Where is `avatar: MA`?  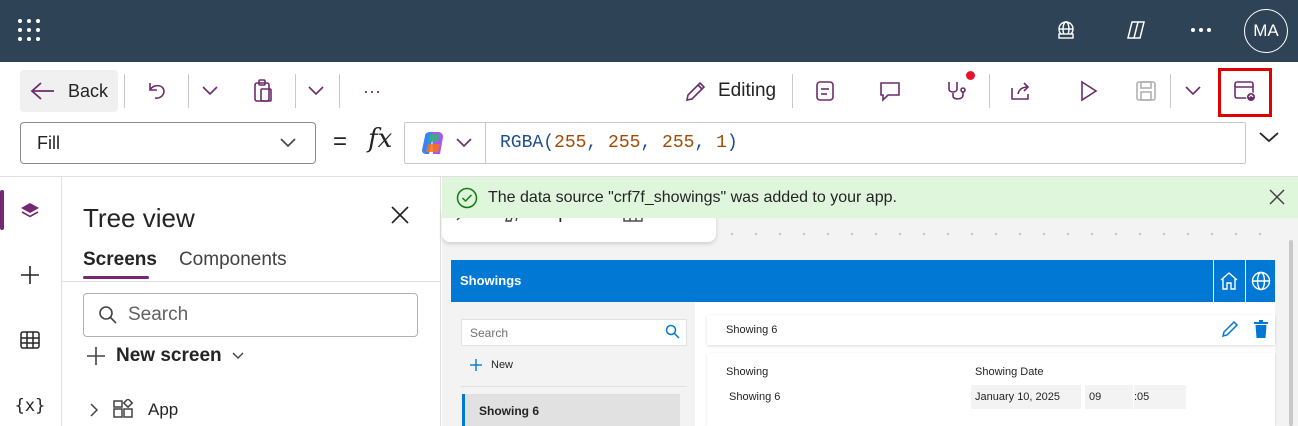 avatar: MA is located at coordinates (1266, 31).